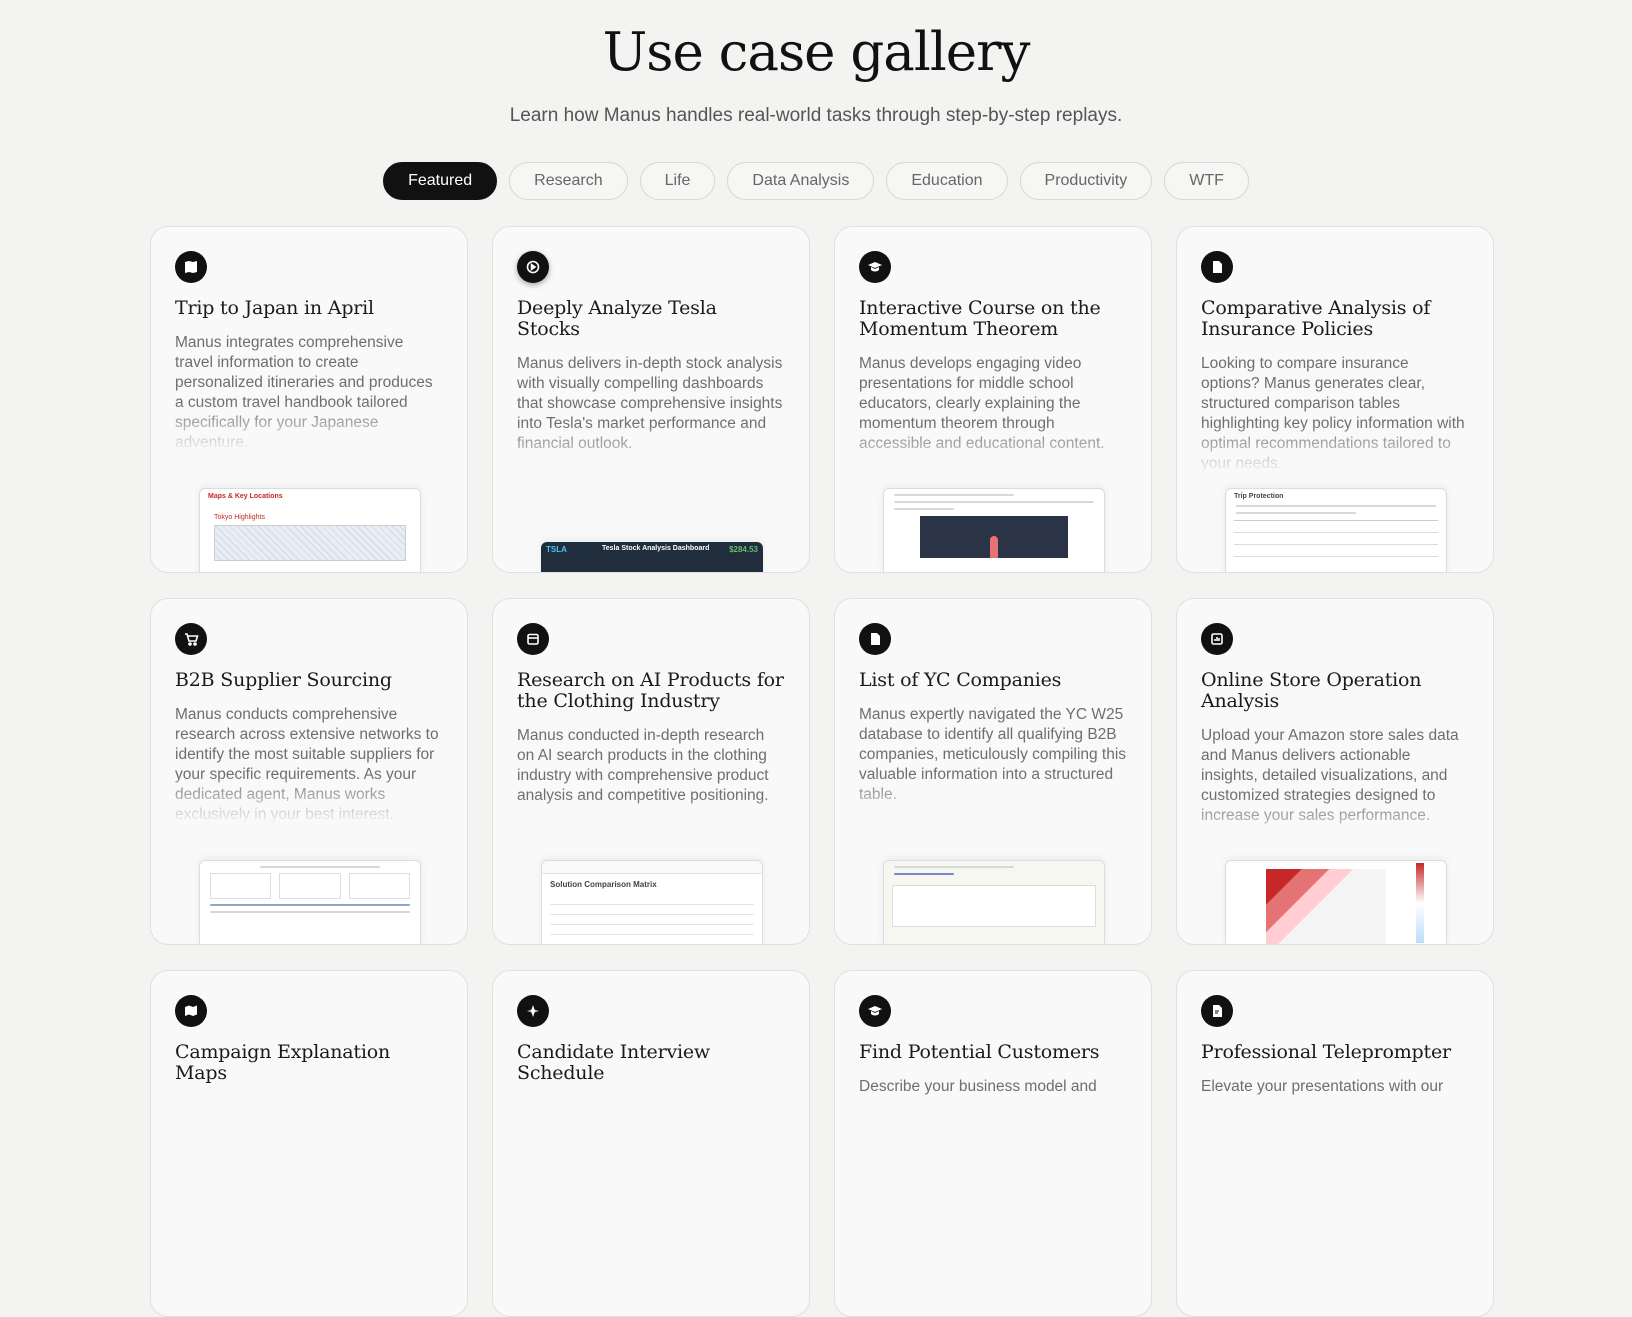 The width and height of the screenshot is (1632, 1317). I want to click on card-preview-thumbnail: Trip Protection, so click(1336, 530).